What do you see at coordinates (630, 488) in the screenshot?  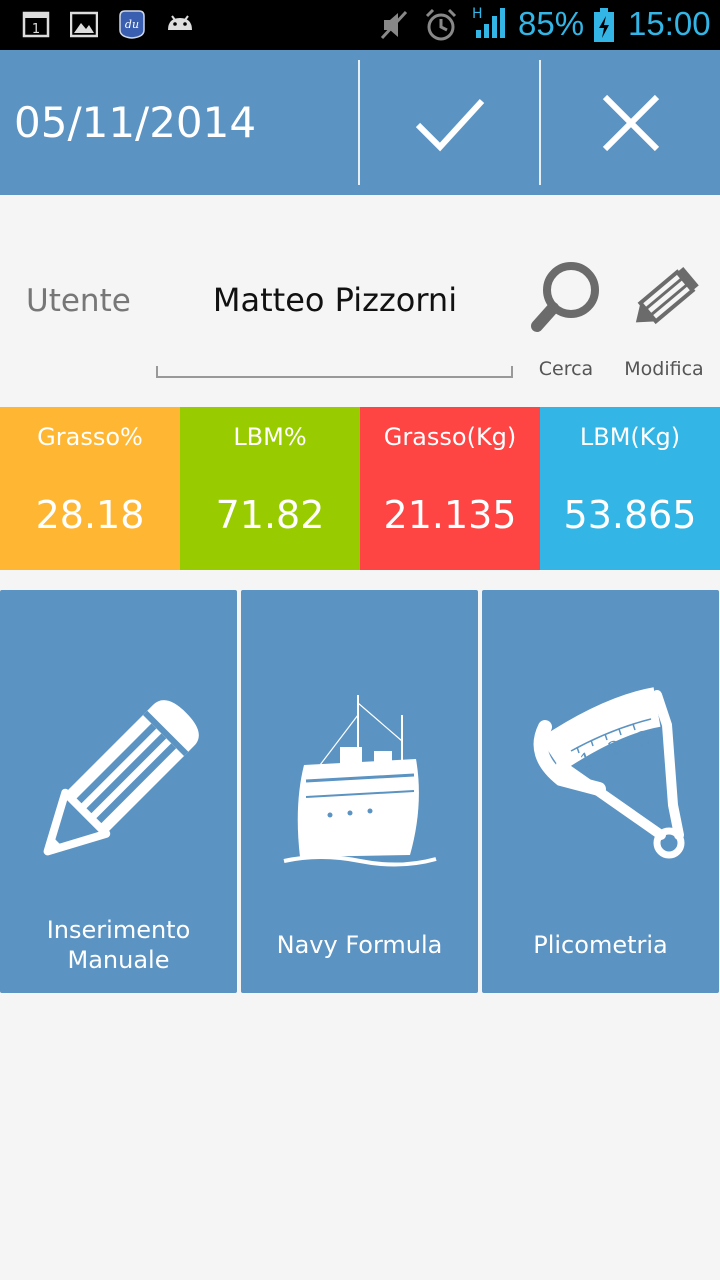 I see `stat-lbm-kg: LBM(Kg) 53.865` at bounding box center [630, 488].